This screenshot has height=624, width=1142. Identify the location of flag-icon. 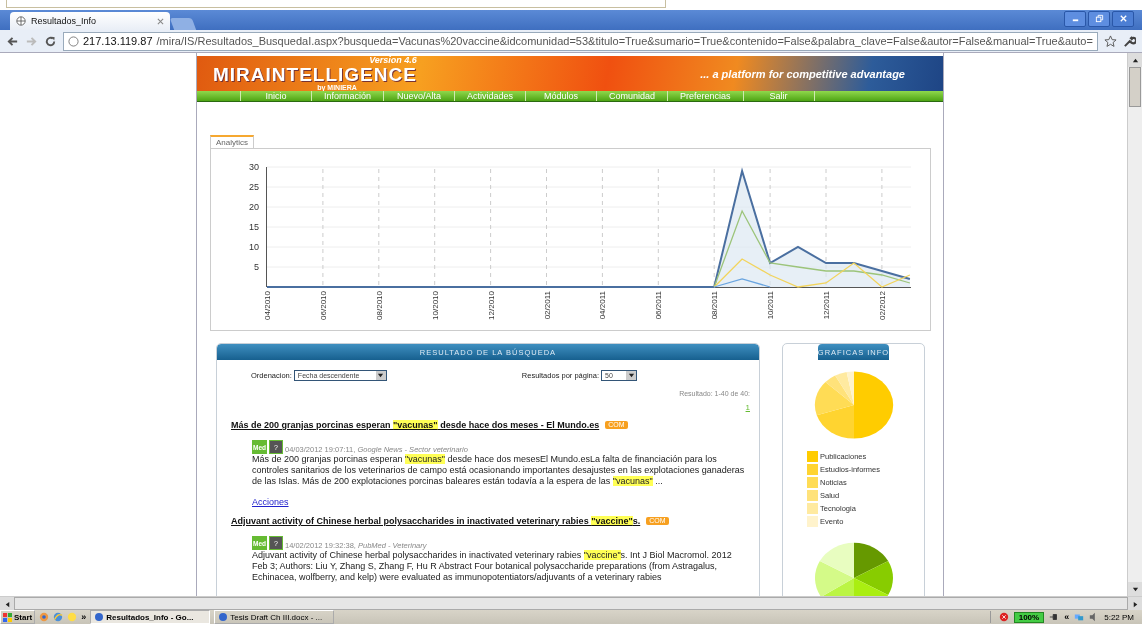
(7, 617).